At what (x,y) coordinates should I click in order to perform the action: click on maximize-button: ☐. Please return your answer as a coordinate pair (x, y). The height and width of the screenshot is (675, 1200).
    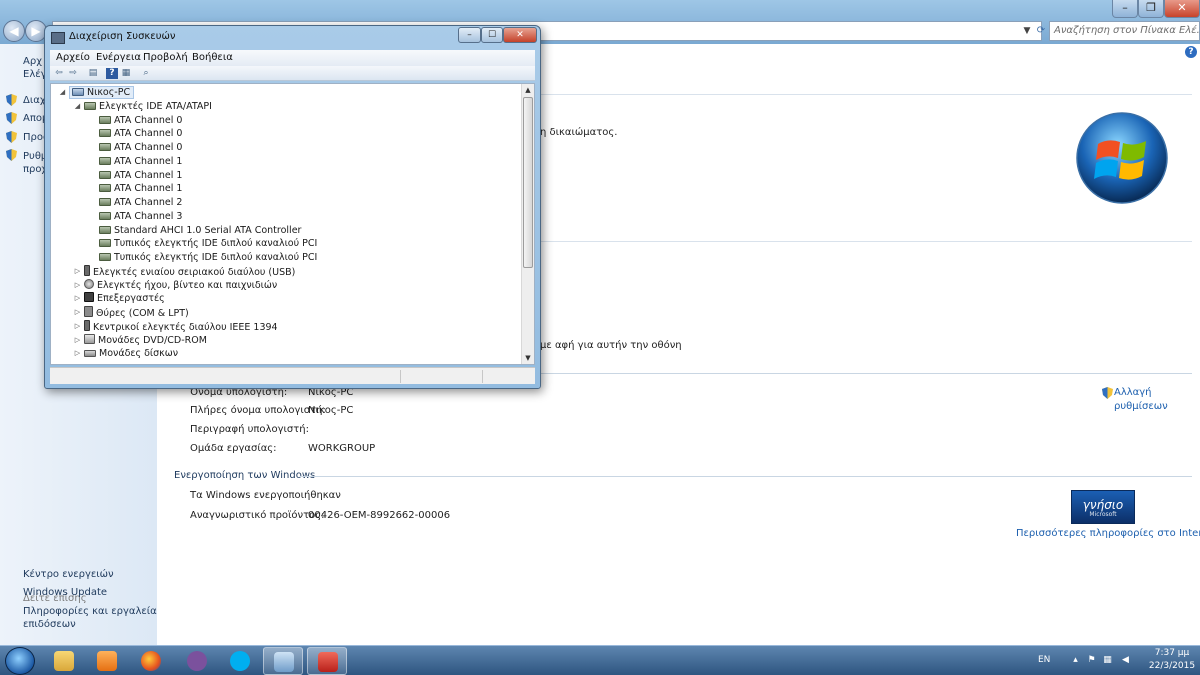
    Looking at the image, I should click on (492, 35).